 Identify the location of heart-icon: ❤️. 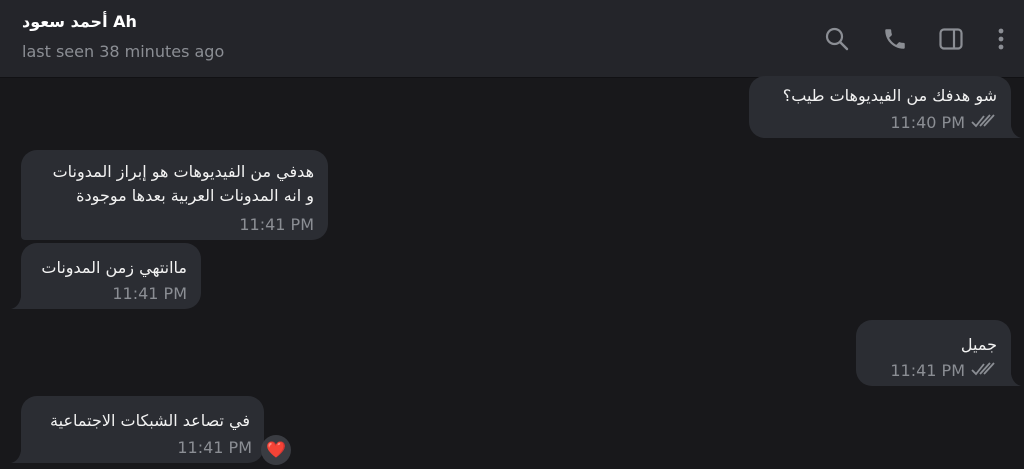
(276, 449).